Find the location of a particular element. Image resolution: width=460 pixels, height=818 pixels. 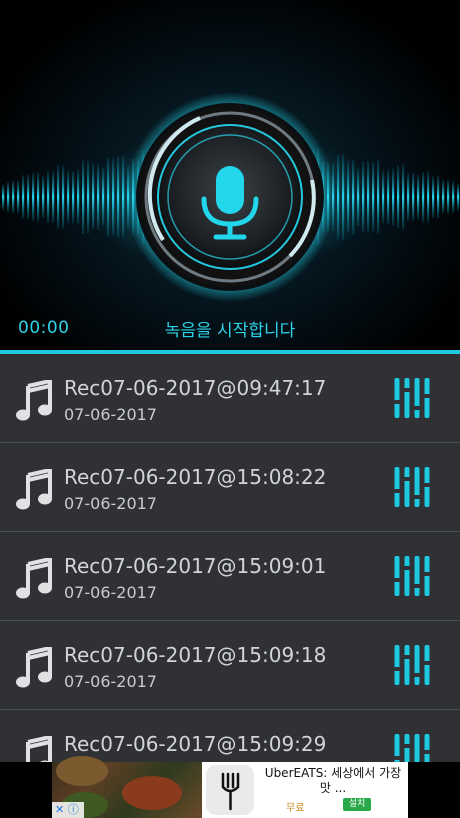

recording-row: Rec07-06-2017@09:47:17 07-06-2017 is located at coordinates (230, 398).